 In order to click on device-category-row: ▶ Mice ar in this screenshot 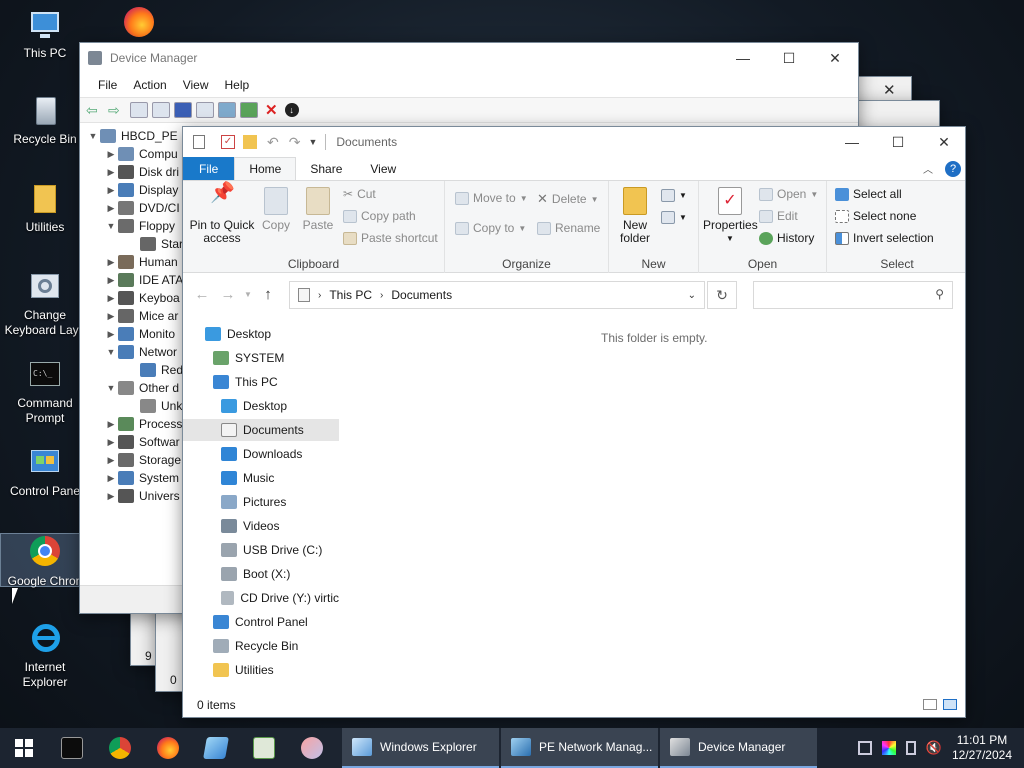, I will do `click(141, 316)`.